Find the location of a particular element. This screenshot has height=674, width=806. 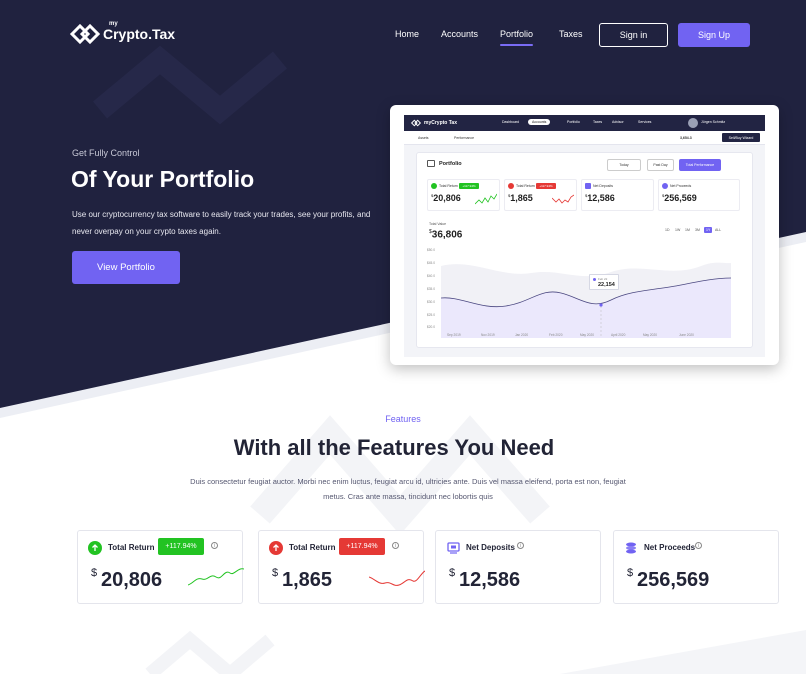

mock-deposit-icon is located at coordinates (588, 186).